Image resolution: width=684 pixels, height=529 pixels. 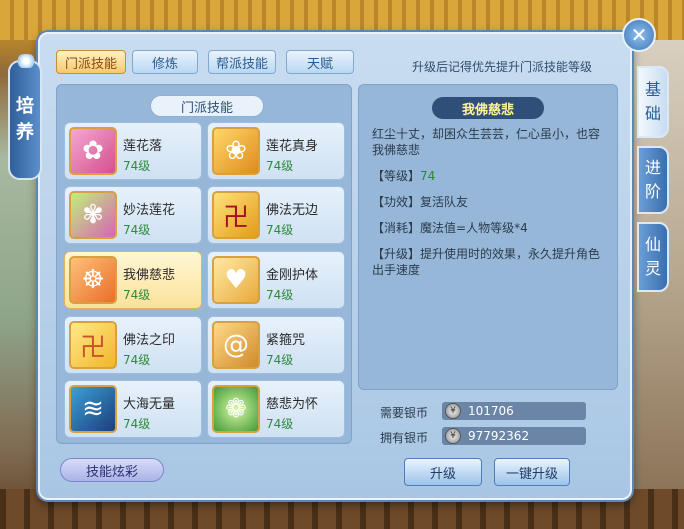 What do you see at coordinates (474, 228) in the screenshot?
I see `detail-cost-value: 魔法值=人物等级*4` at bounding box center [474, 228].